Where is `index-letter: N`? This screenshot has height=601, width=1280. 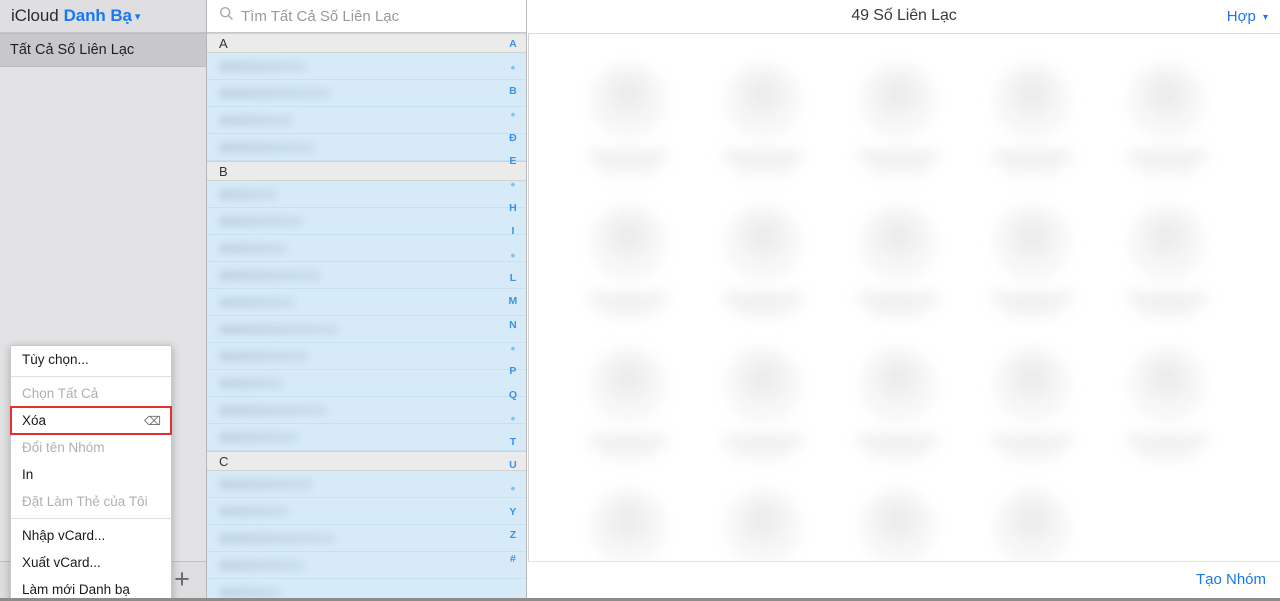
index-letter: N is located at coordinates (513, 325).